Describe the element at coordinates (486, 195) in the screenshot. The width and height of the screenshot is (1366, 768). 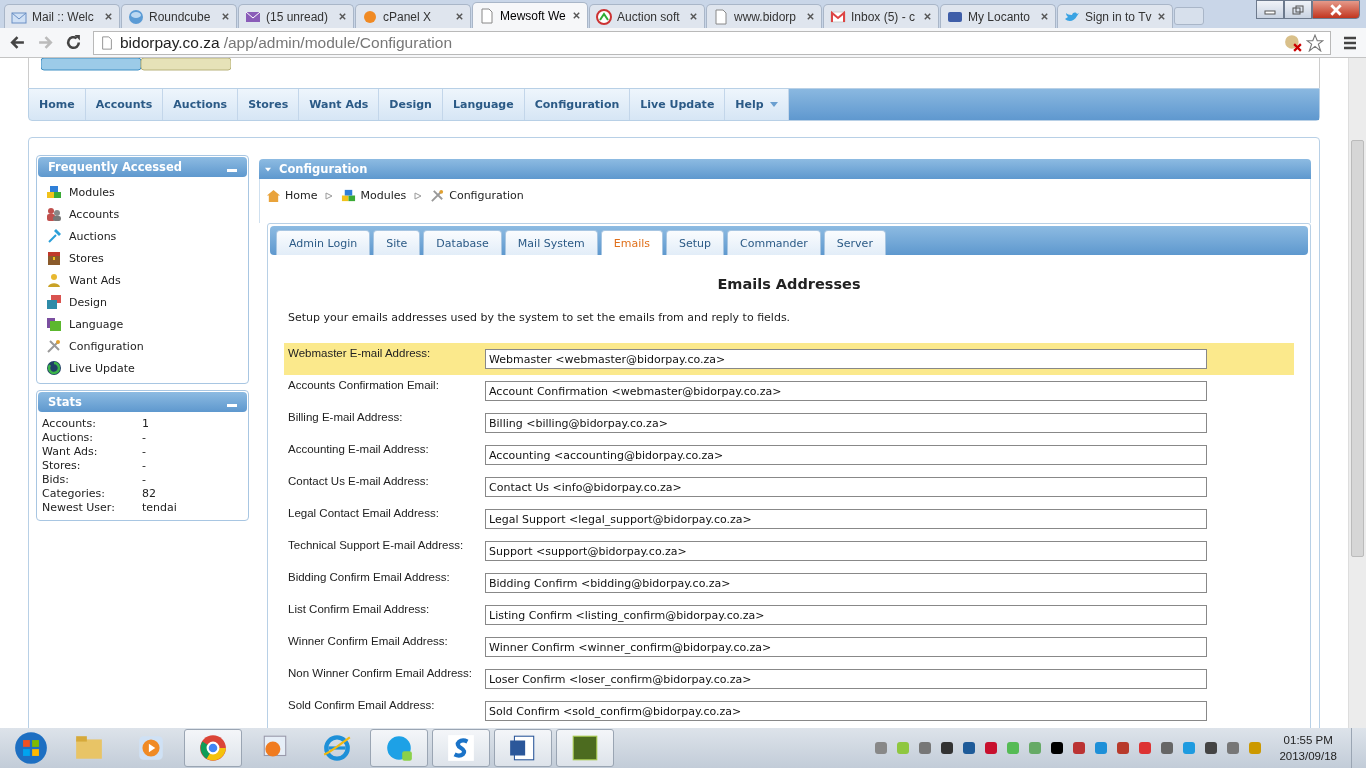
I see `breadcrumb-link: Configuration` at that location.